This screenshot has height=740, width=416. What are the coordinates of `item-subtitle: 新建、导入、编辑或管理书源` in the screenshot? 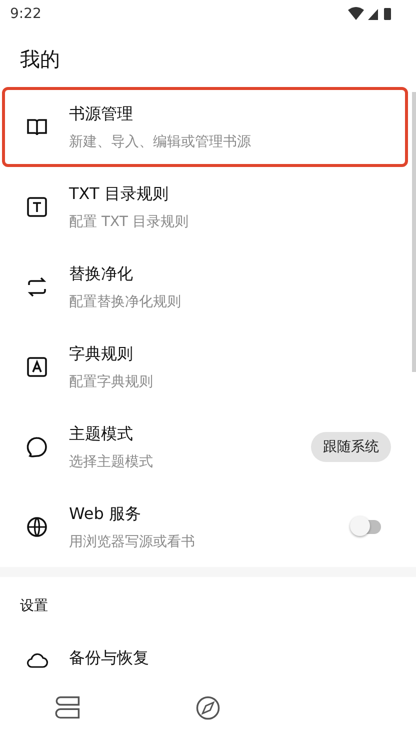 It's located at (160, 141).